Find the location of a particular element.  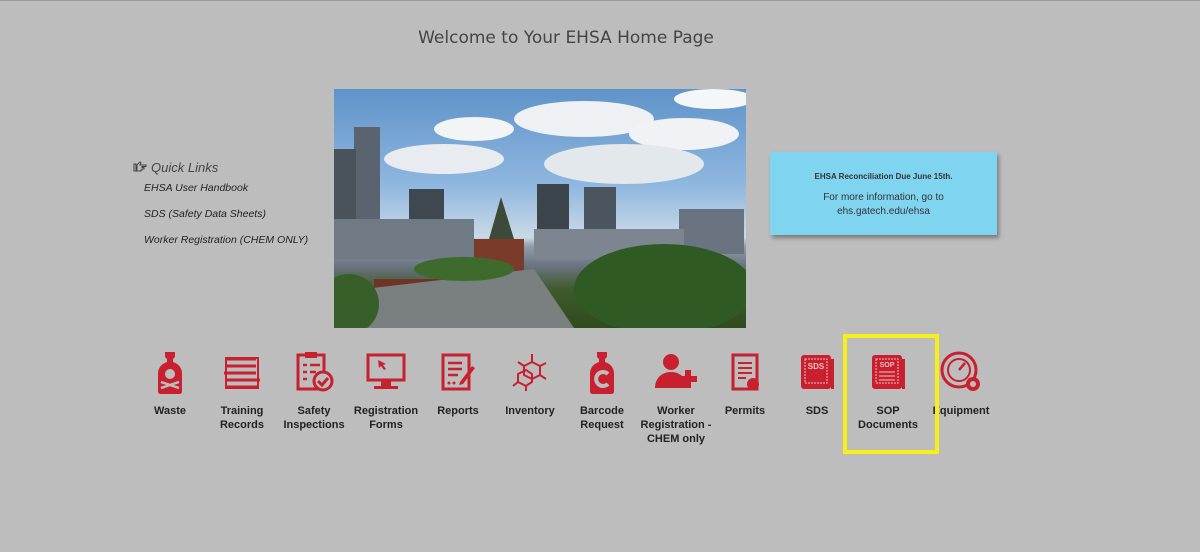

hero-image is located at coordinates (540, 208).